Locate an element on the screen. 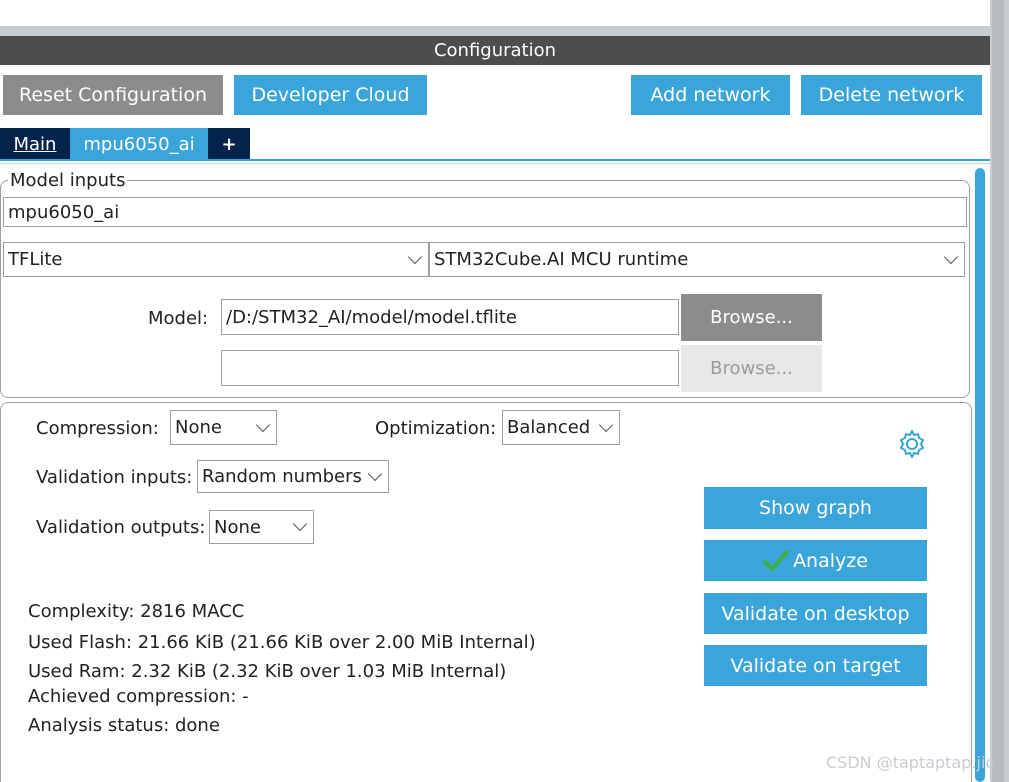 The image size is (1009, 782). tab-bar: Main mpu6050_ai + is located at coordinates (495, 144).